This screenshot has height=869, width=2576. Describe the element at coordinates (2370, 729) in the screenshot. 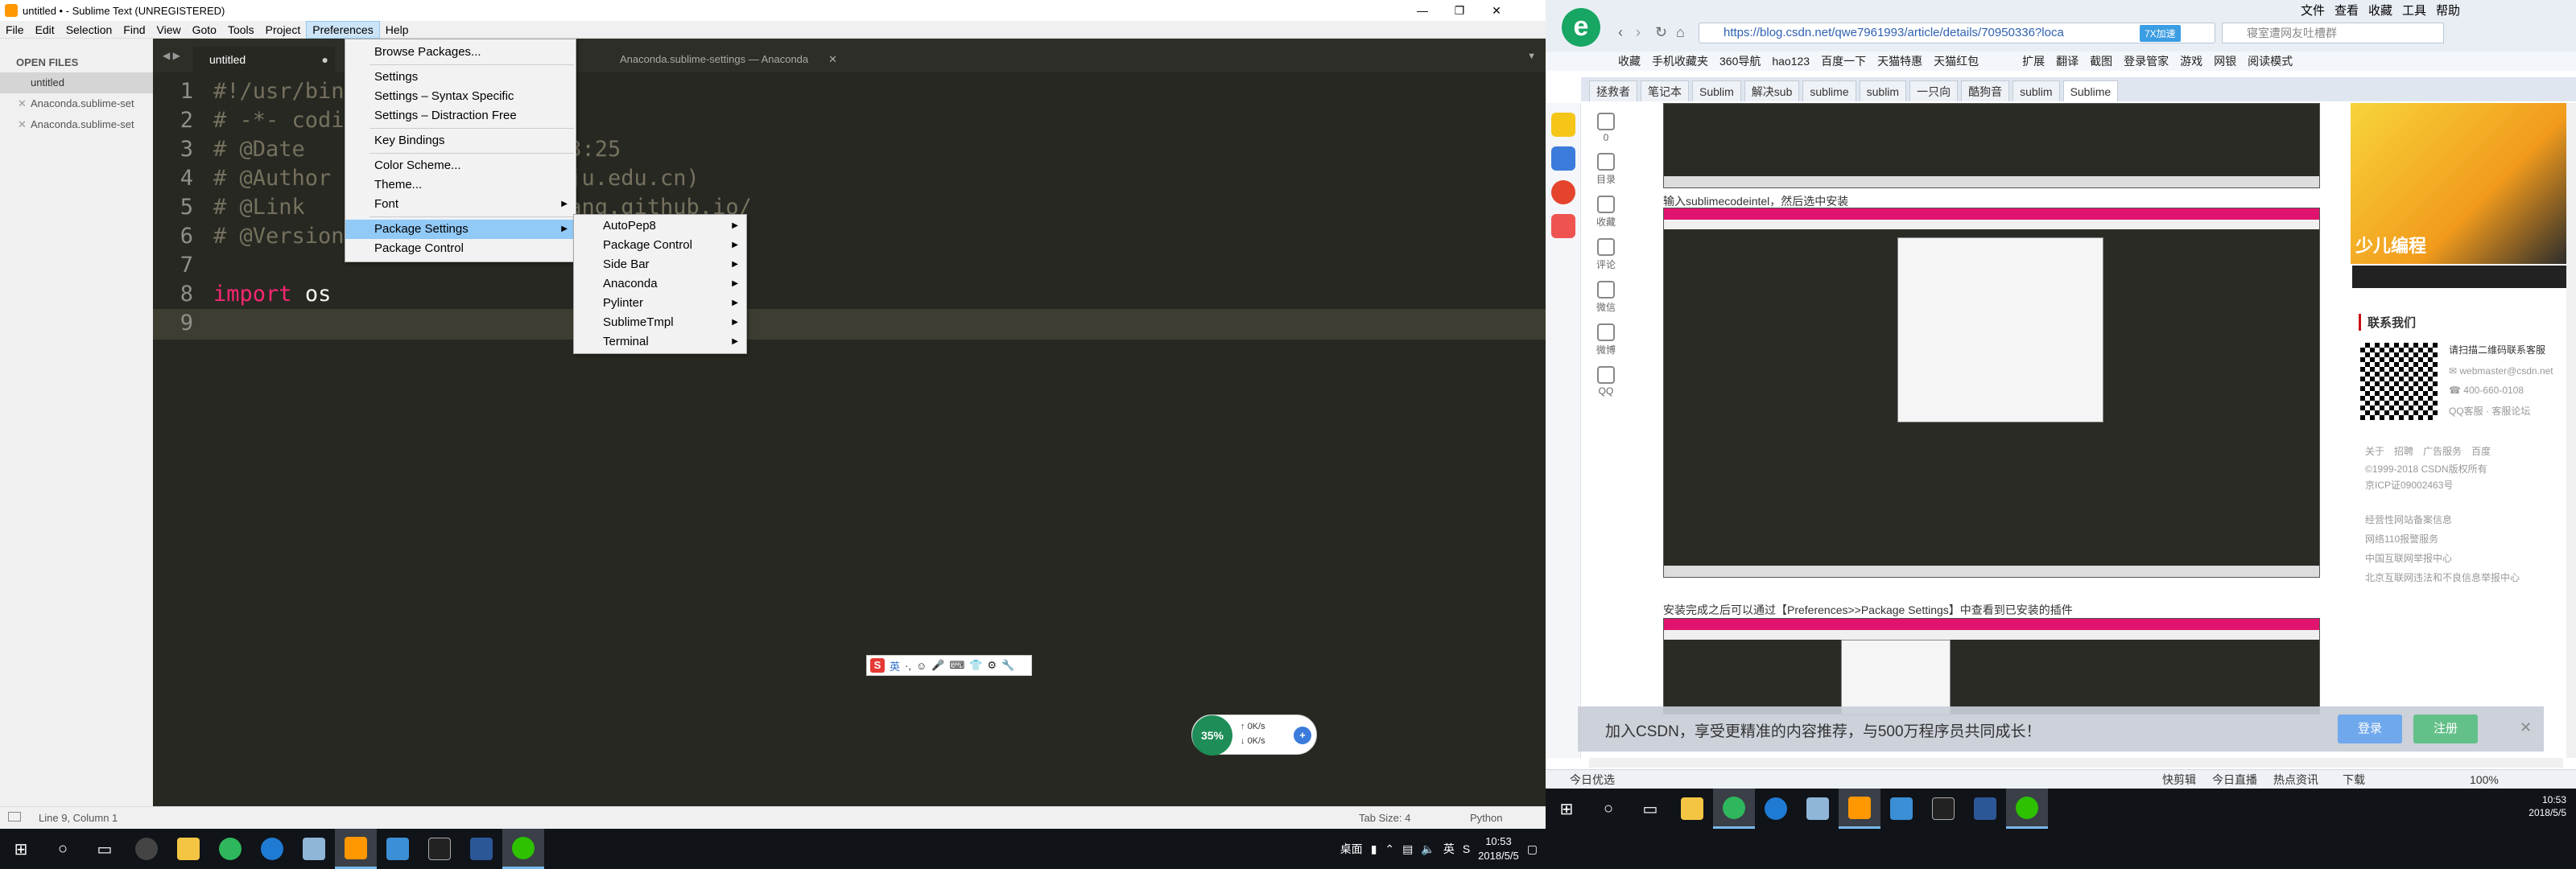

I see `login-button: 登录` at that location.